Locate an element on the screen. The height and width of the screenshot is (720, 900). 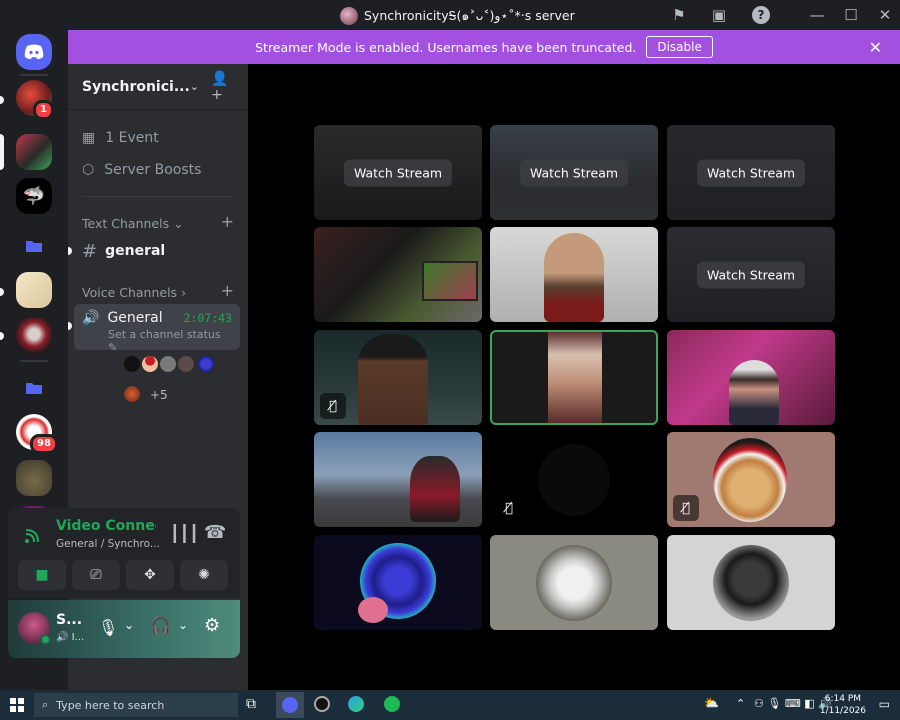
camera-button: ■ is located at coordinates (42, 575).